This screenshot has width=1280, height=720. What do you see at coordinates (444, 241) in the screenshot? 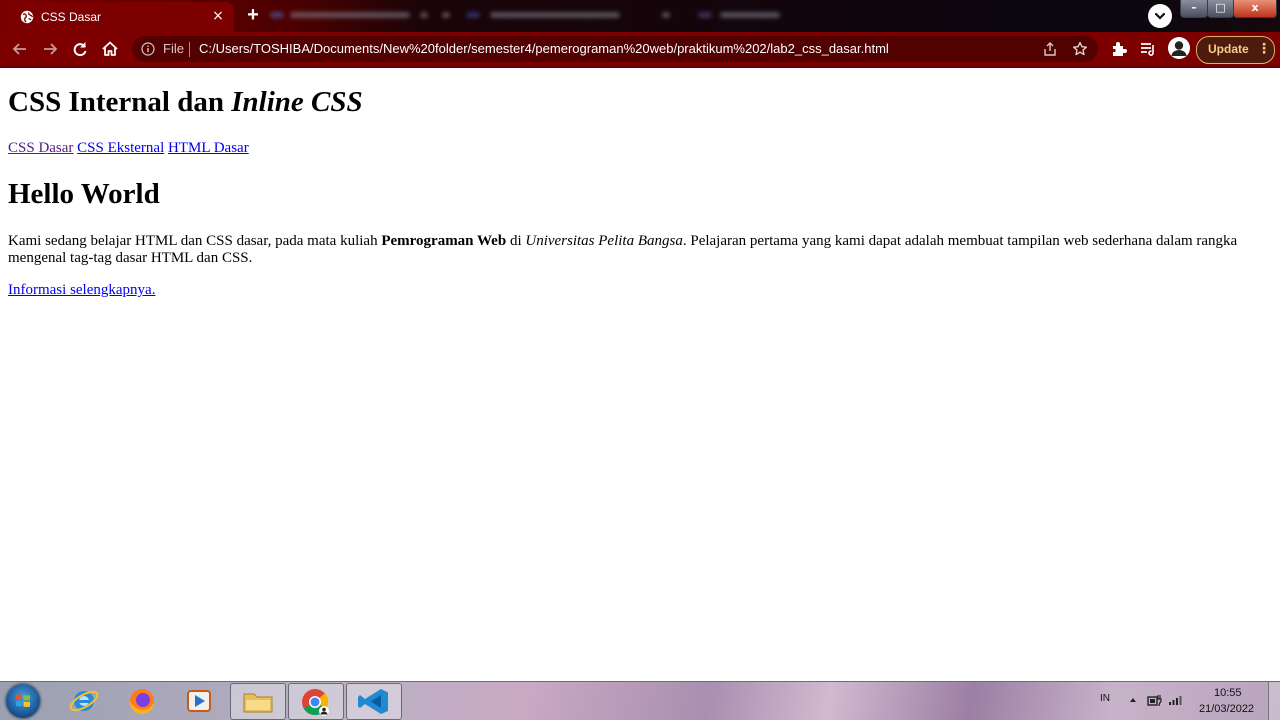
I see `paragraph-bold: Pemrograman Web` at bounding box center [444, 241].